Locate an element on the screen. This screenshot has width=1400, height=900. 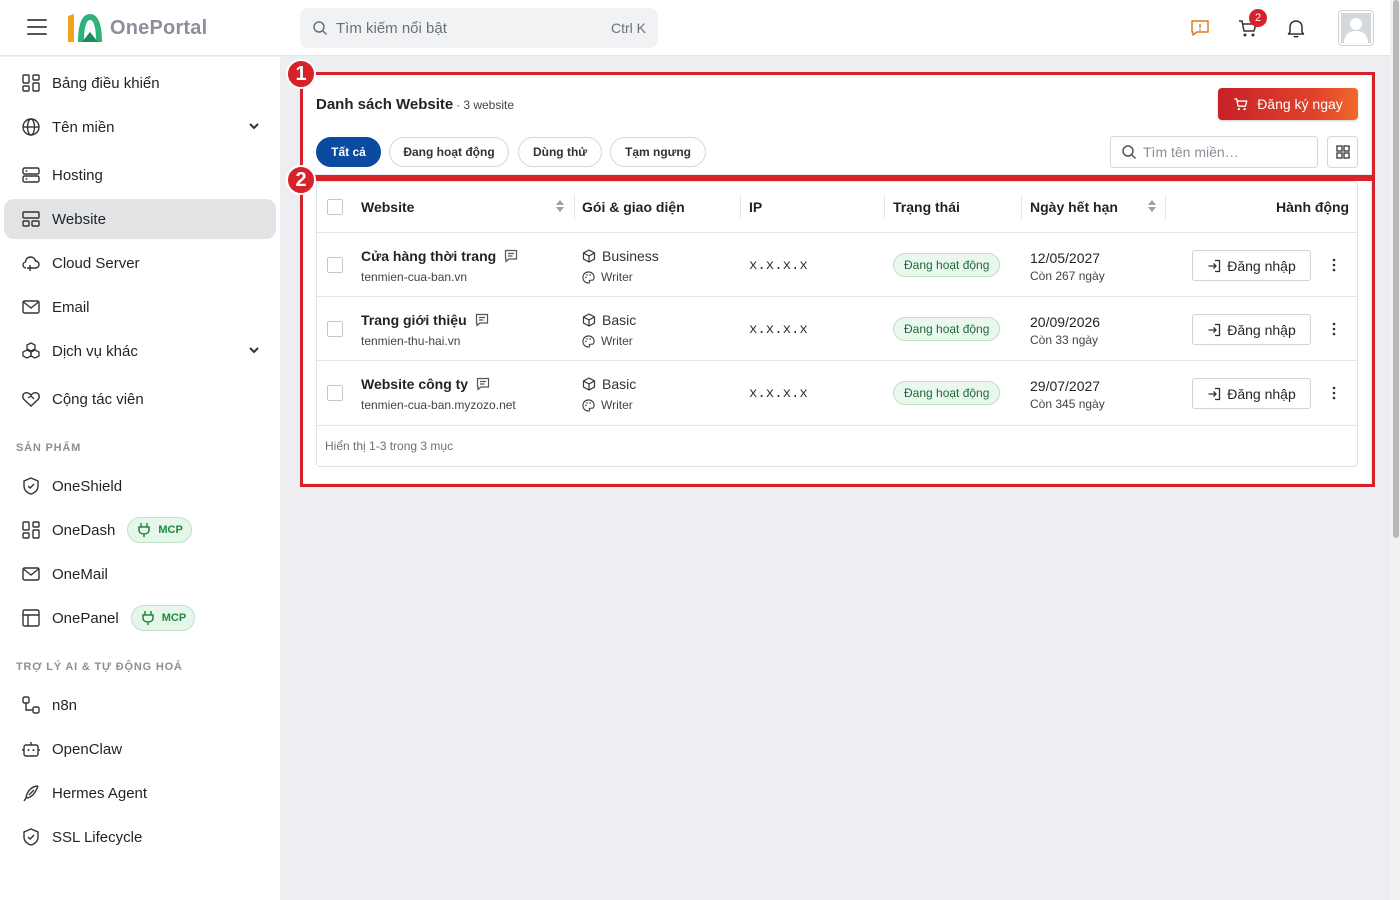
sidebar-item-label: Hosting is located at coordinates (77, 175).